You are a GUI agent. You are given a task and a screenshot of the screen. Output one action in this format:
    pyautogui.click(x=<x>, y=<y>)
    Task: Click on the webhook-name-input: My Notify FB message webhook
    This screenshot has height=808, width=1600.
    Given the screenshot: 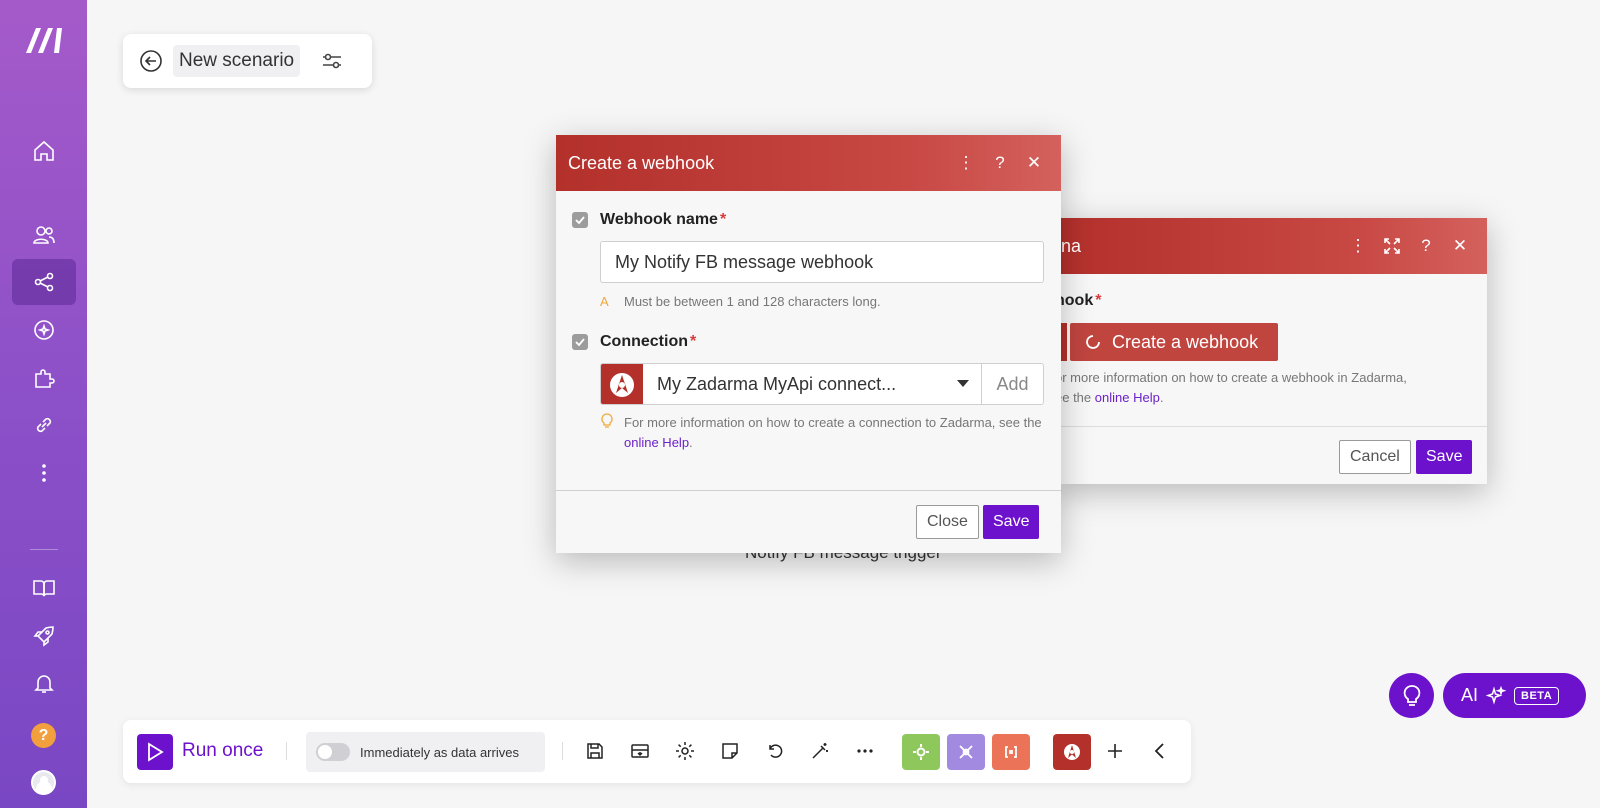 What is the action you would take?
    pyautogui.click(x=822, y=262)
    